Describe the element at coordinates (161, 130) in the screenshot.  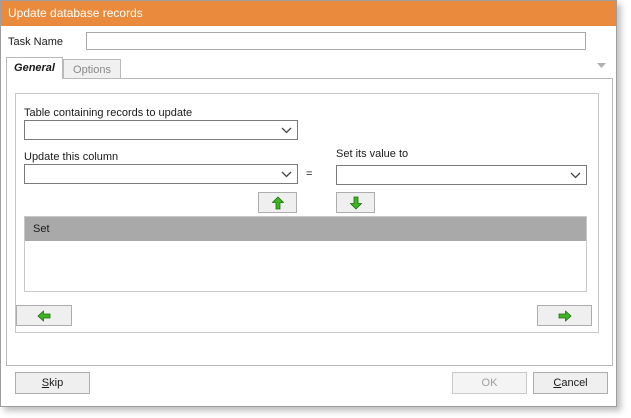
I see `table-select` at that location.